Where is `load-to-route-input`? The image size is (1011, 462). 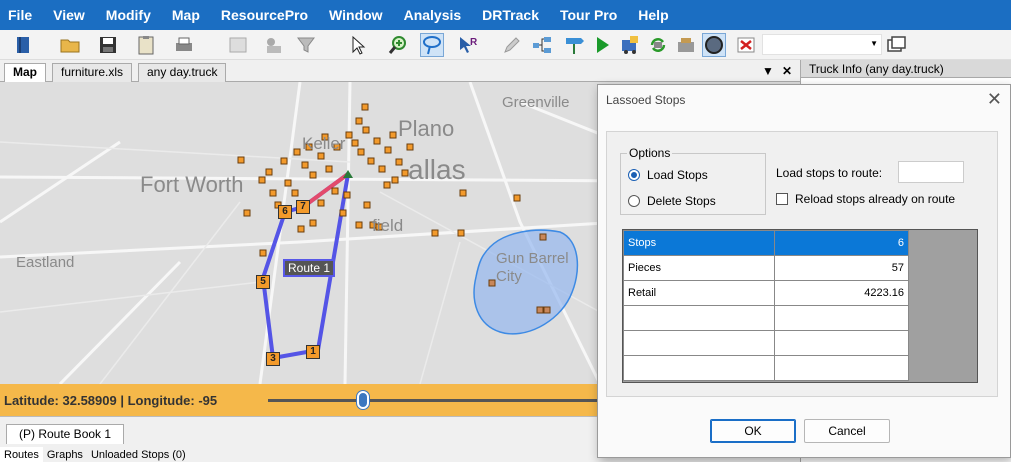 load-to-route-input is located at coordinates (931, 172).